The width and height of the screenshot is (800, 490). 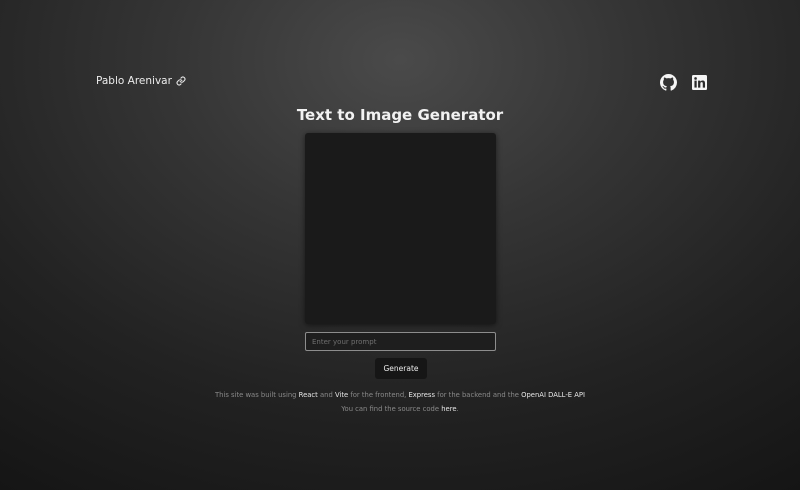 I want to click on footer-text: ., so click(x=457, y=409).